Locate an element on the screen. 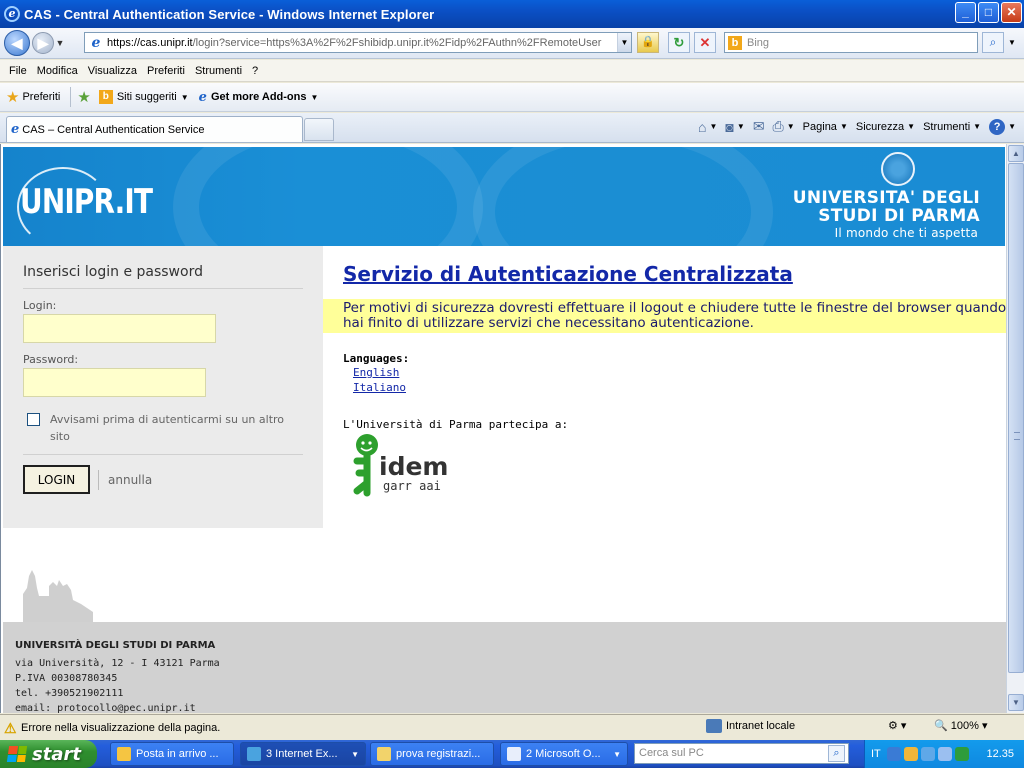 This screenshot has width=1024, height=768. footer-address: via Università, 12 - I 43121 Parma is located at coordinates (117, 663).